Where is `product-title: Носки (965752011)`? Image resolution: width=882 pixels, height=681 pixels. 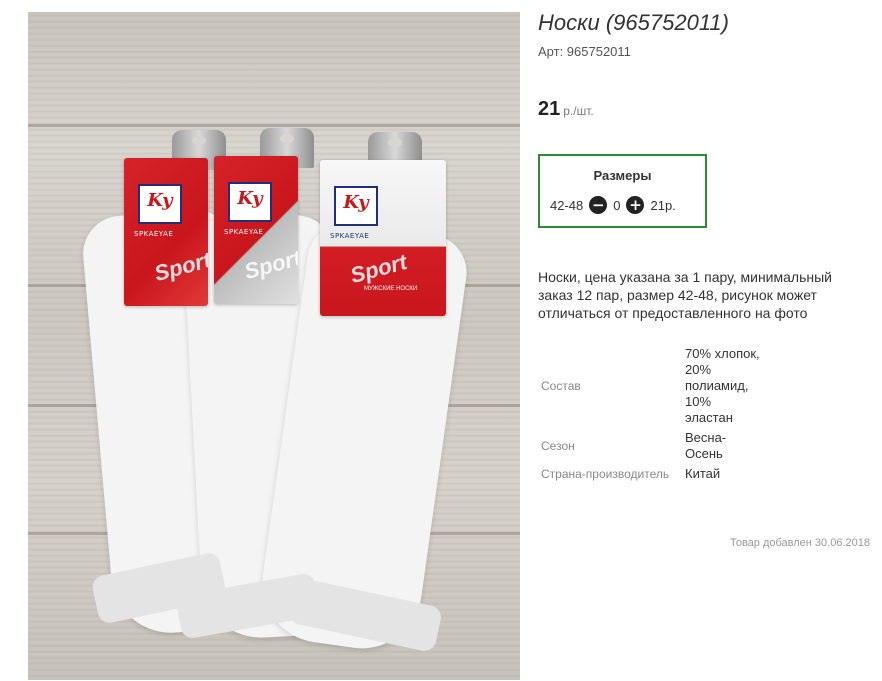
product-title: Носки (965752011) is located at coordinates (633, 22).